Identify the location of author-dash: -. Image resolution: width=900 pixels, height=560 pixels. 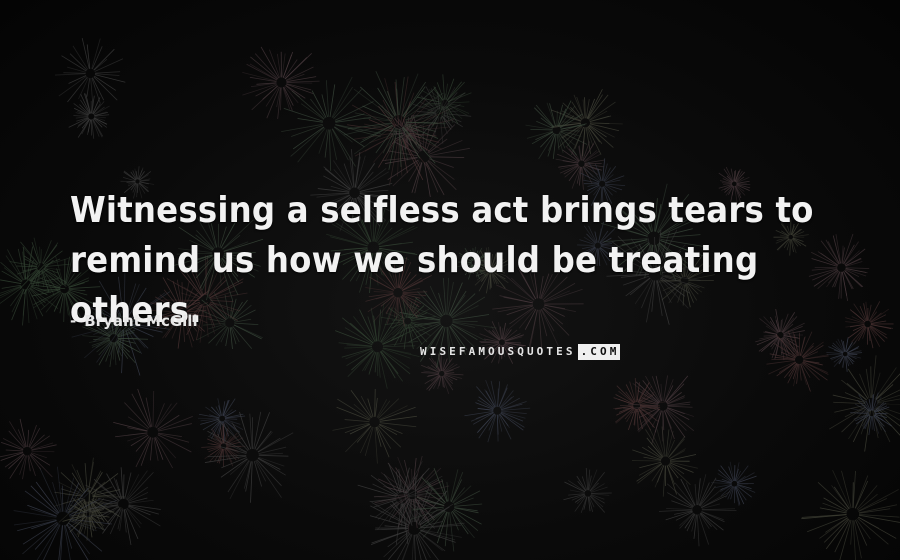
(73, 321).